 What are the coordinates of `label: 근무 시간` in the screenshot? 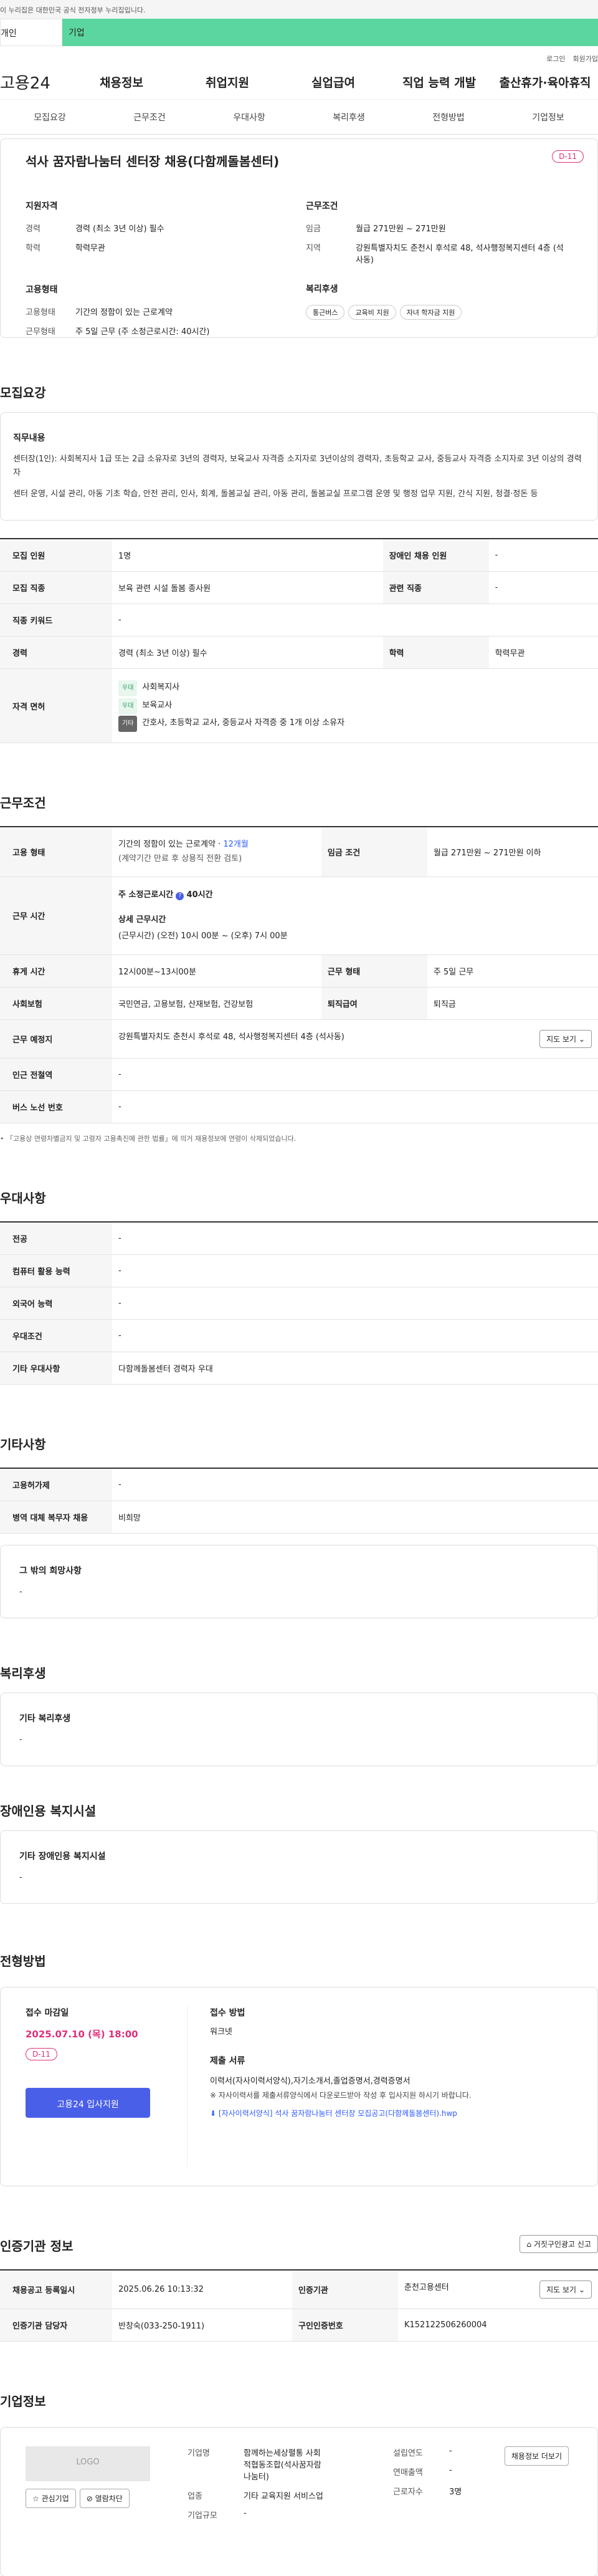 It's located at (56, 916).